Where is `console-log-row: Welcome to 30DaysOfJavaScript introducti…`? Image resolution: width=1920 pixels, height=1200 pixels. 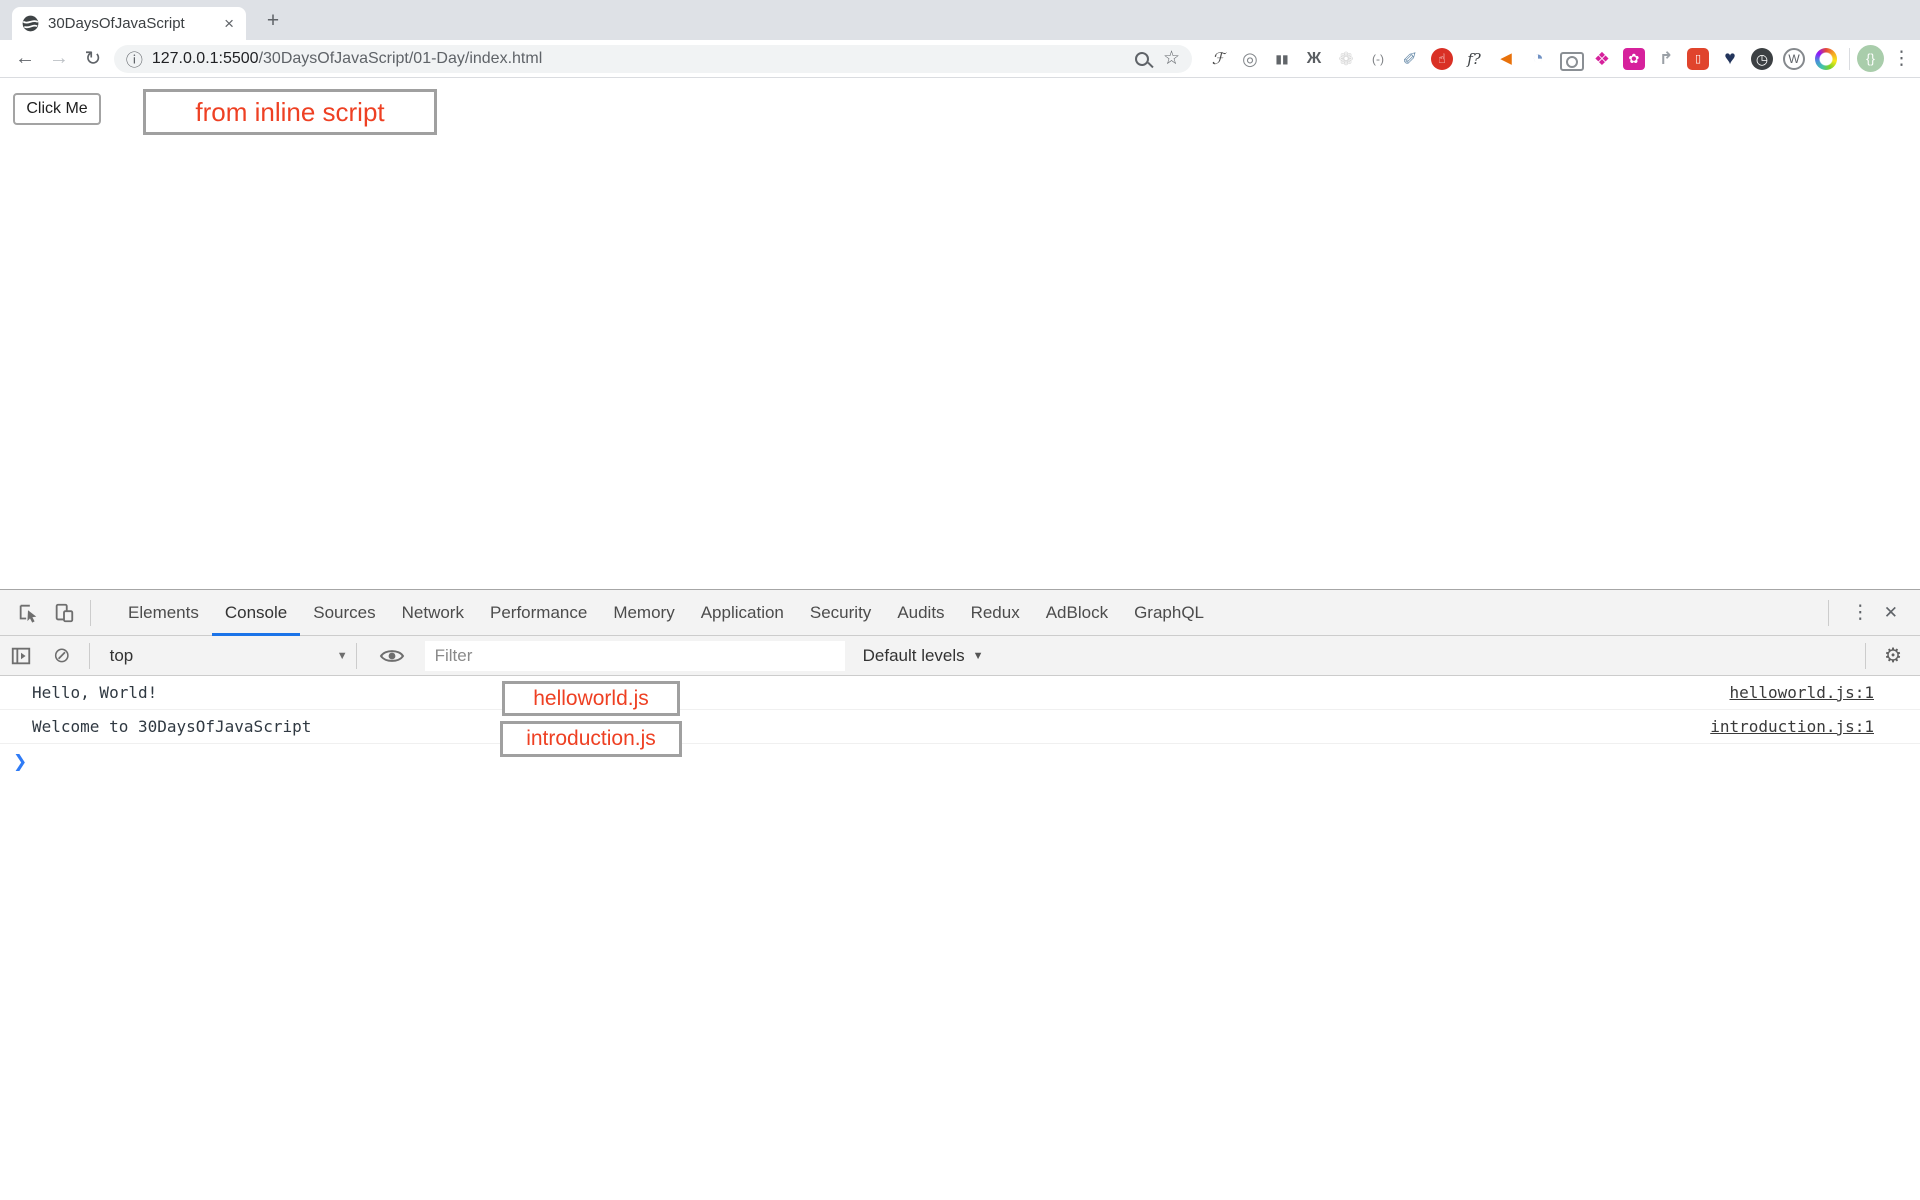 console-log-row: Welcome to 30DaysOfJavaScript introducti… is located at coordinates (960, 727).